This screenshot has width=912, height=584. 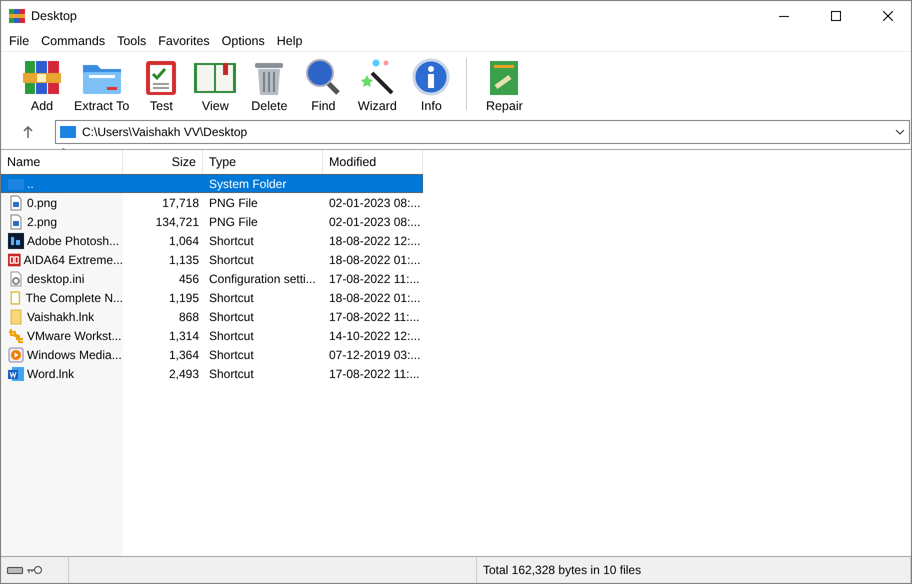 What do you see at coordinates (243, 41) in the screenshot?
I see `menu-item: Options` at bounding box center [243, 41].